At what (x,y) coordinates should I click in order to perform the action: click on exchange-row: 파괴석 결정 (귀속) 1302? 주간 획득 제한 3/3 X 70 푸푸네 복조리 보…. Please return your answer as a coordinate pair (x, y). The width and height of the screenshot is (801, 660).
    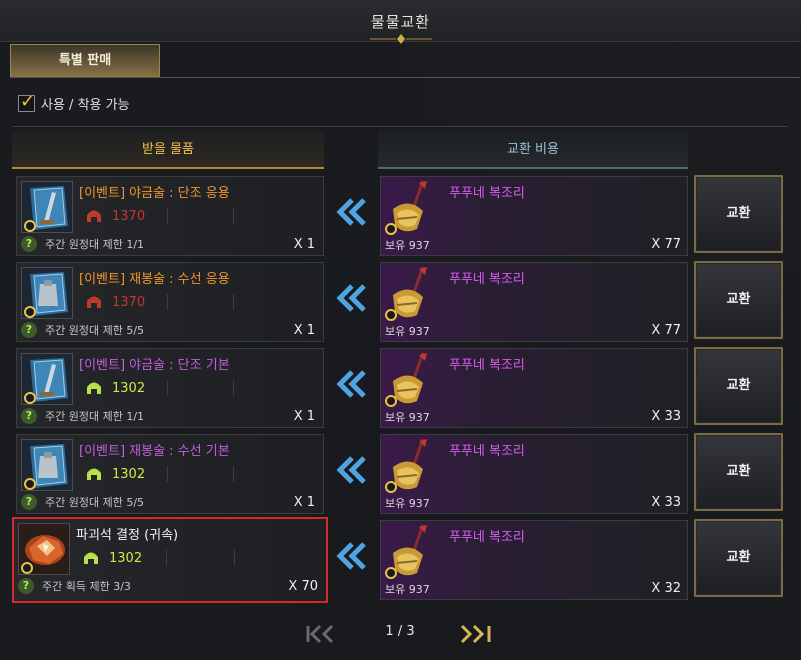
    Looking at the image, I should click on (400, 561).